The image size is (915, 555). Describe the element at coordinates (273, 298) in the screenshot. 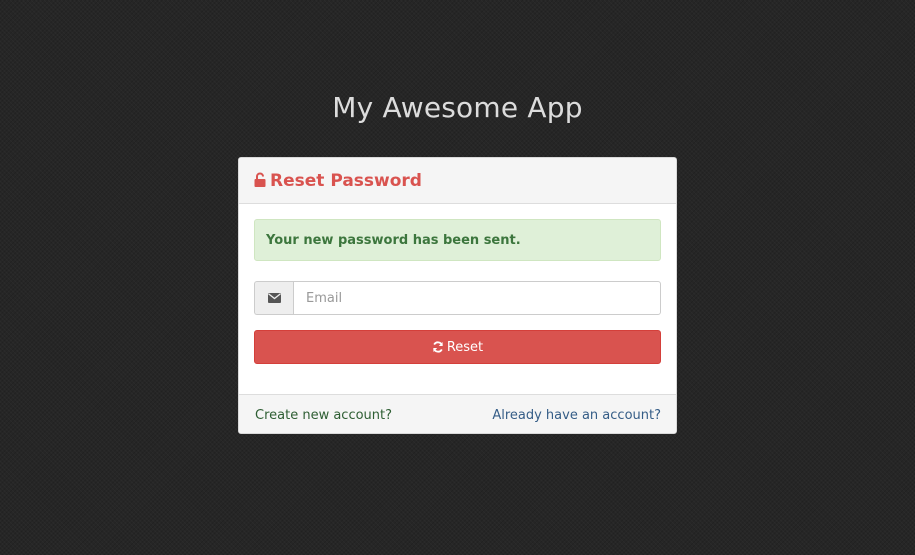

I see `envelope-icon` at that location.